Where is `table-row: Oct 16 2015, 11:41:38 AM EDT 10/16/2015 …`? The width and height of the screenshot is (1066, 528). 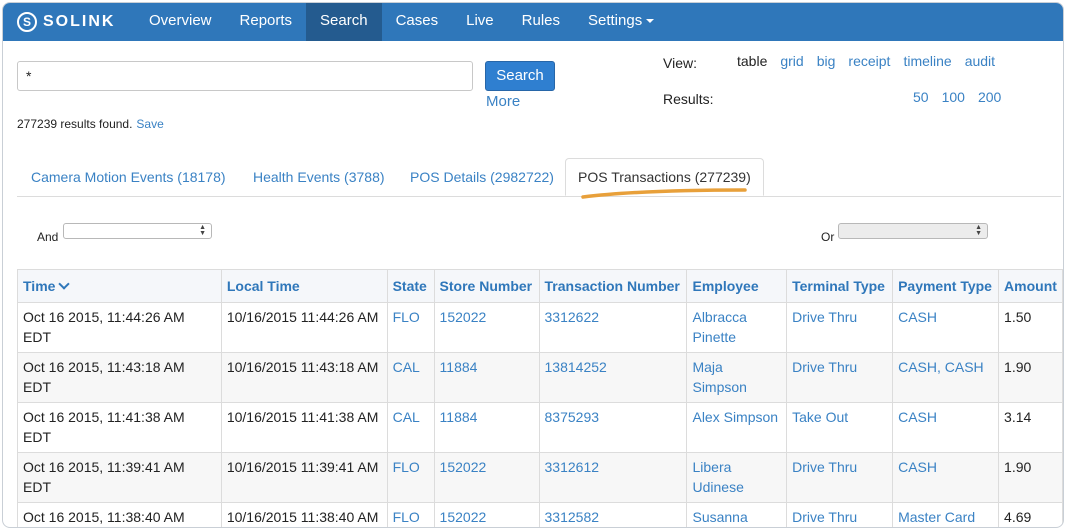 table-row: Oct 16 2015, 11:41:38 AM EDT 10/16/2015 … is located at coordinates (540, 427).